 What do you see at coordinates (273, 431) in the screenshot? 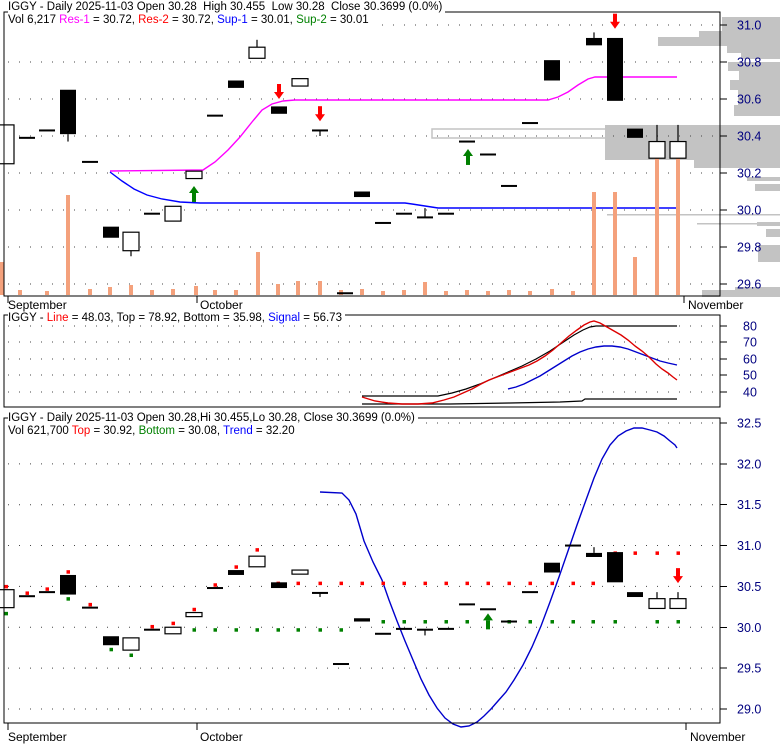
I see `legend-token: = 32.20` at bounding box center [273, 431].